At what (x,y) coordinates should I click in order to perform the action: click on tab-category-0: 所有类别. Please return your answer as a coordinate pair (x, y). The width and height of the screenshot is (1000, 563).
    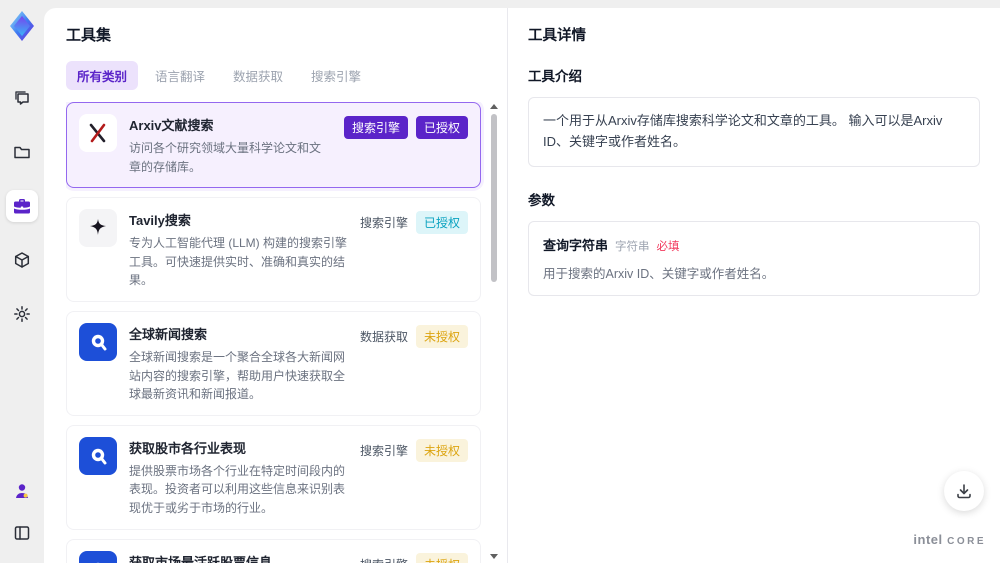
    Looking at the image, I should click on (102, 75).